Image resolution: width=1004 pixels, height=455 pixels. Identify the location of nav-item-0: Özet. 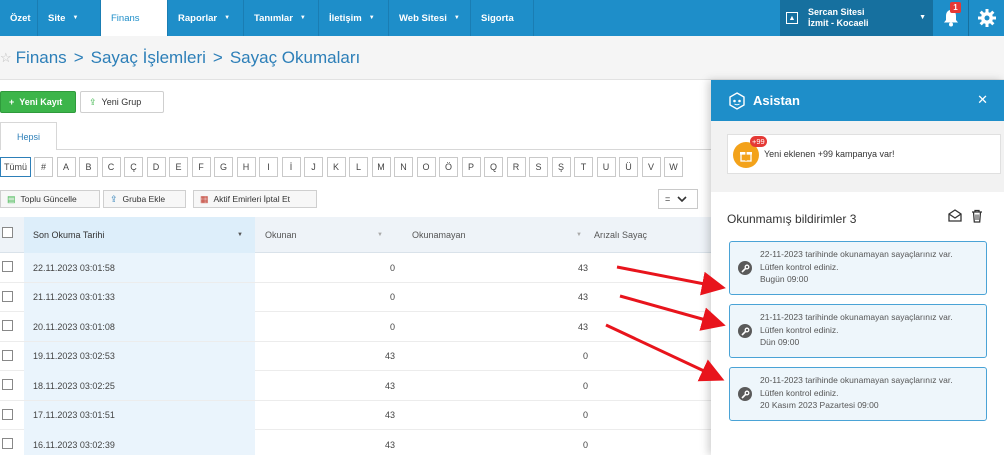
(19, 18).